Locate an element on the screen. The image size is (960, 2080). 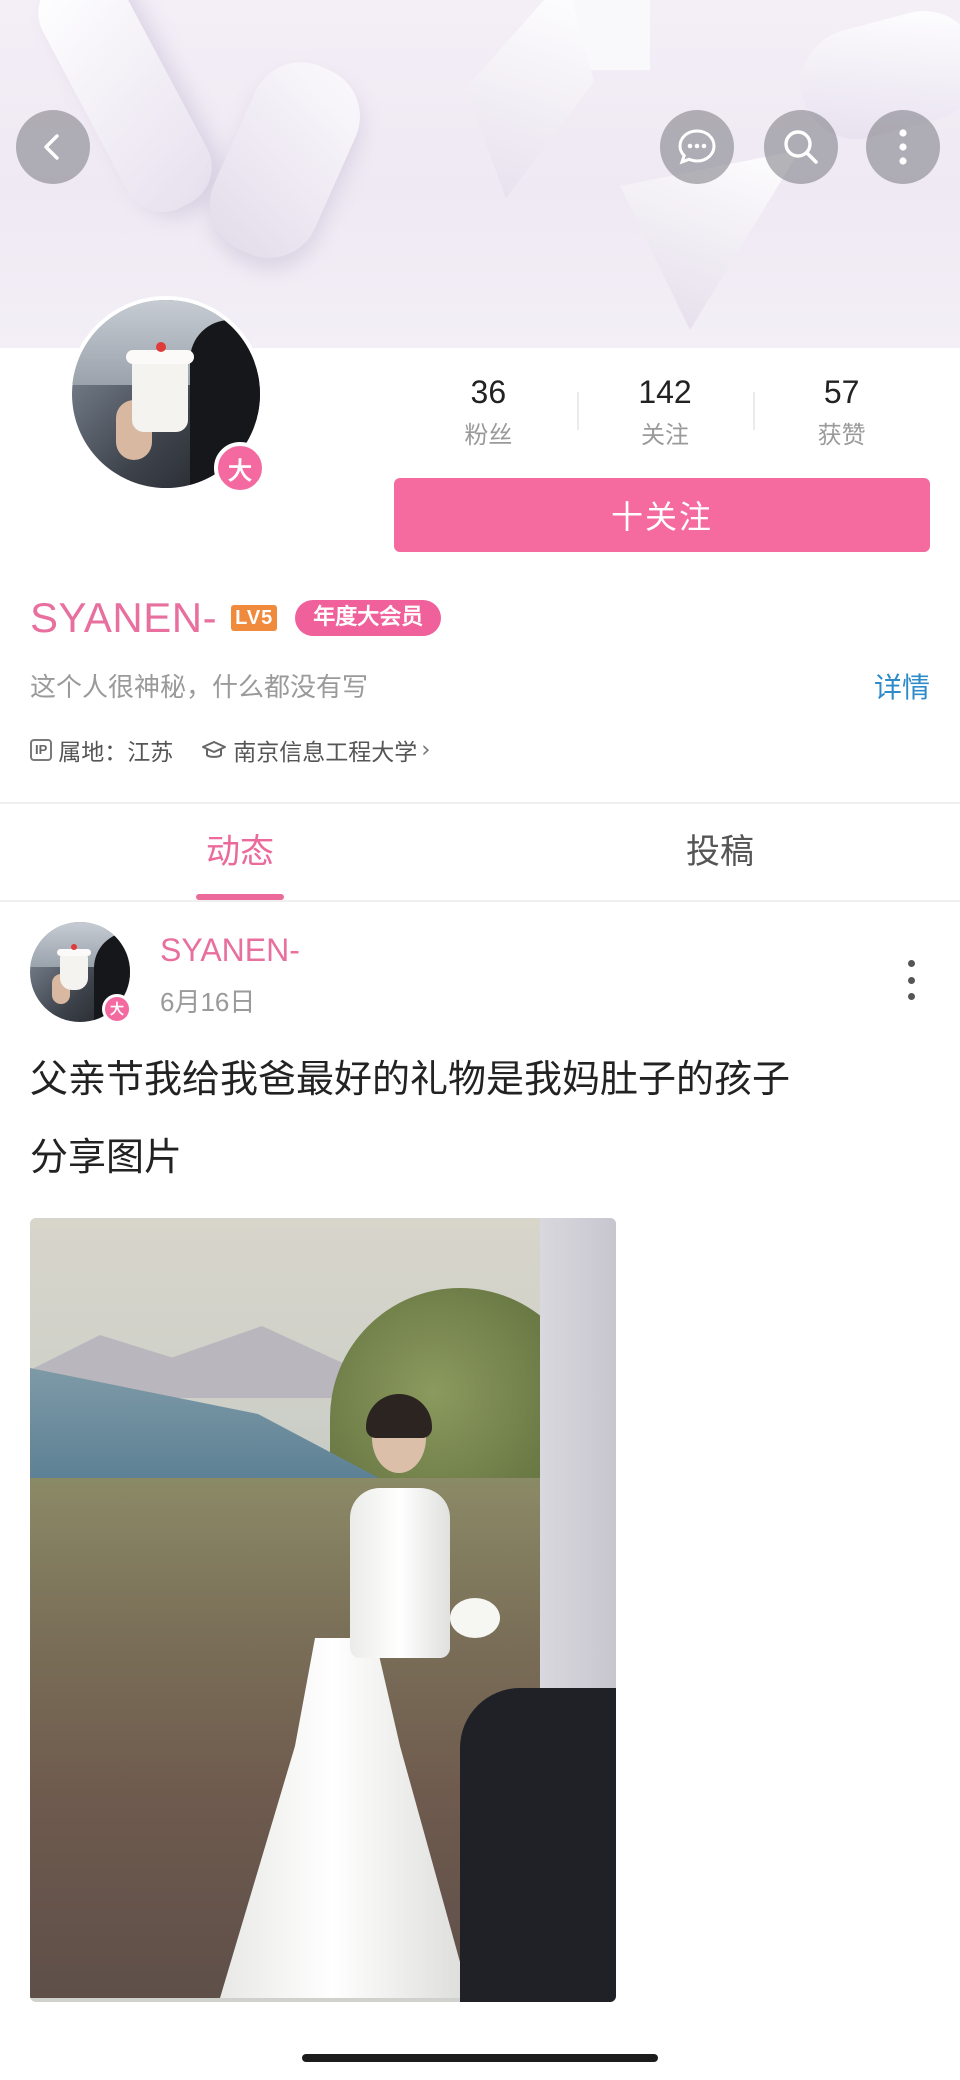
chat-bubble-icon is located at coordinates (697, 147).